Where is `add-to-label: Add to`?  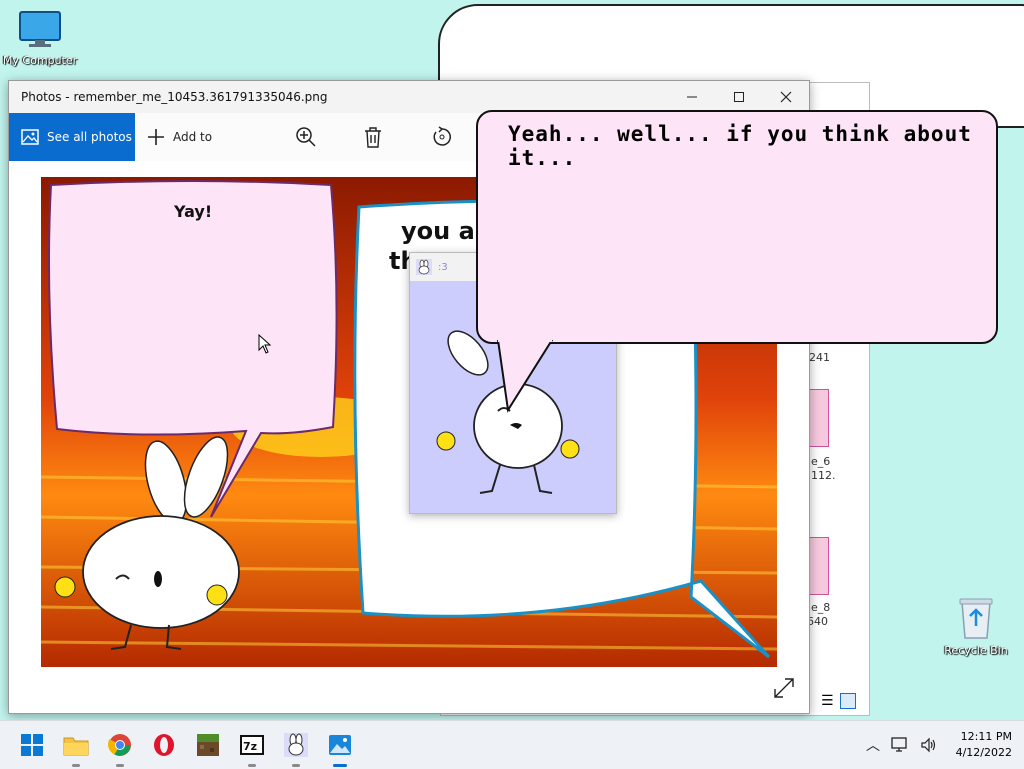
add-to-label: Add to is located at coordinates (193, 137).